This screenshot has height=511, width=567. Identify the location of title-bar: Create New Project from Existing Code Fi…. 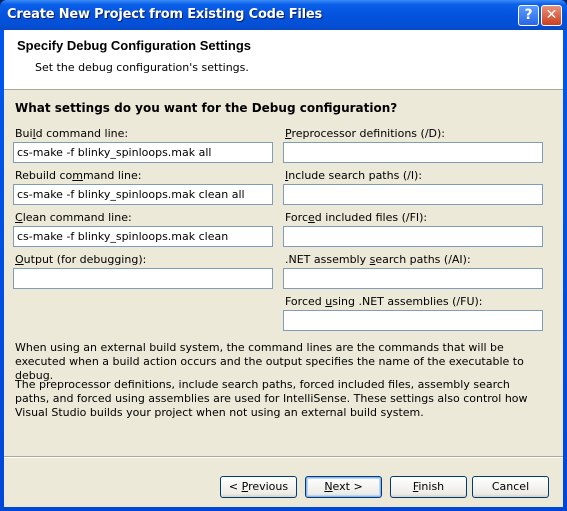
(283, 15).